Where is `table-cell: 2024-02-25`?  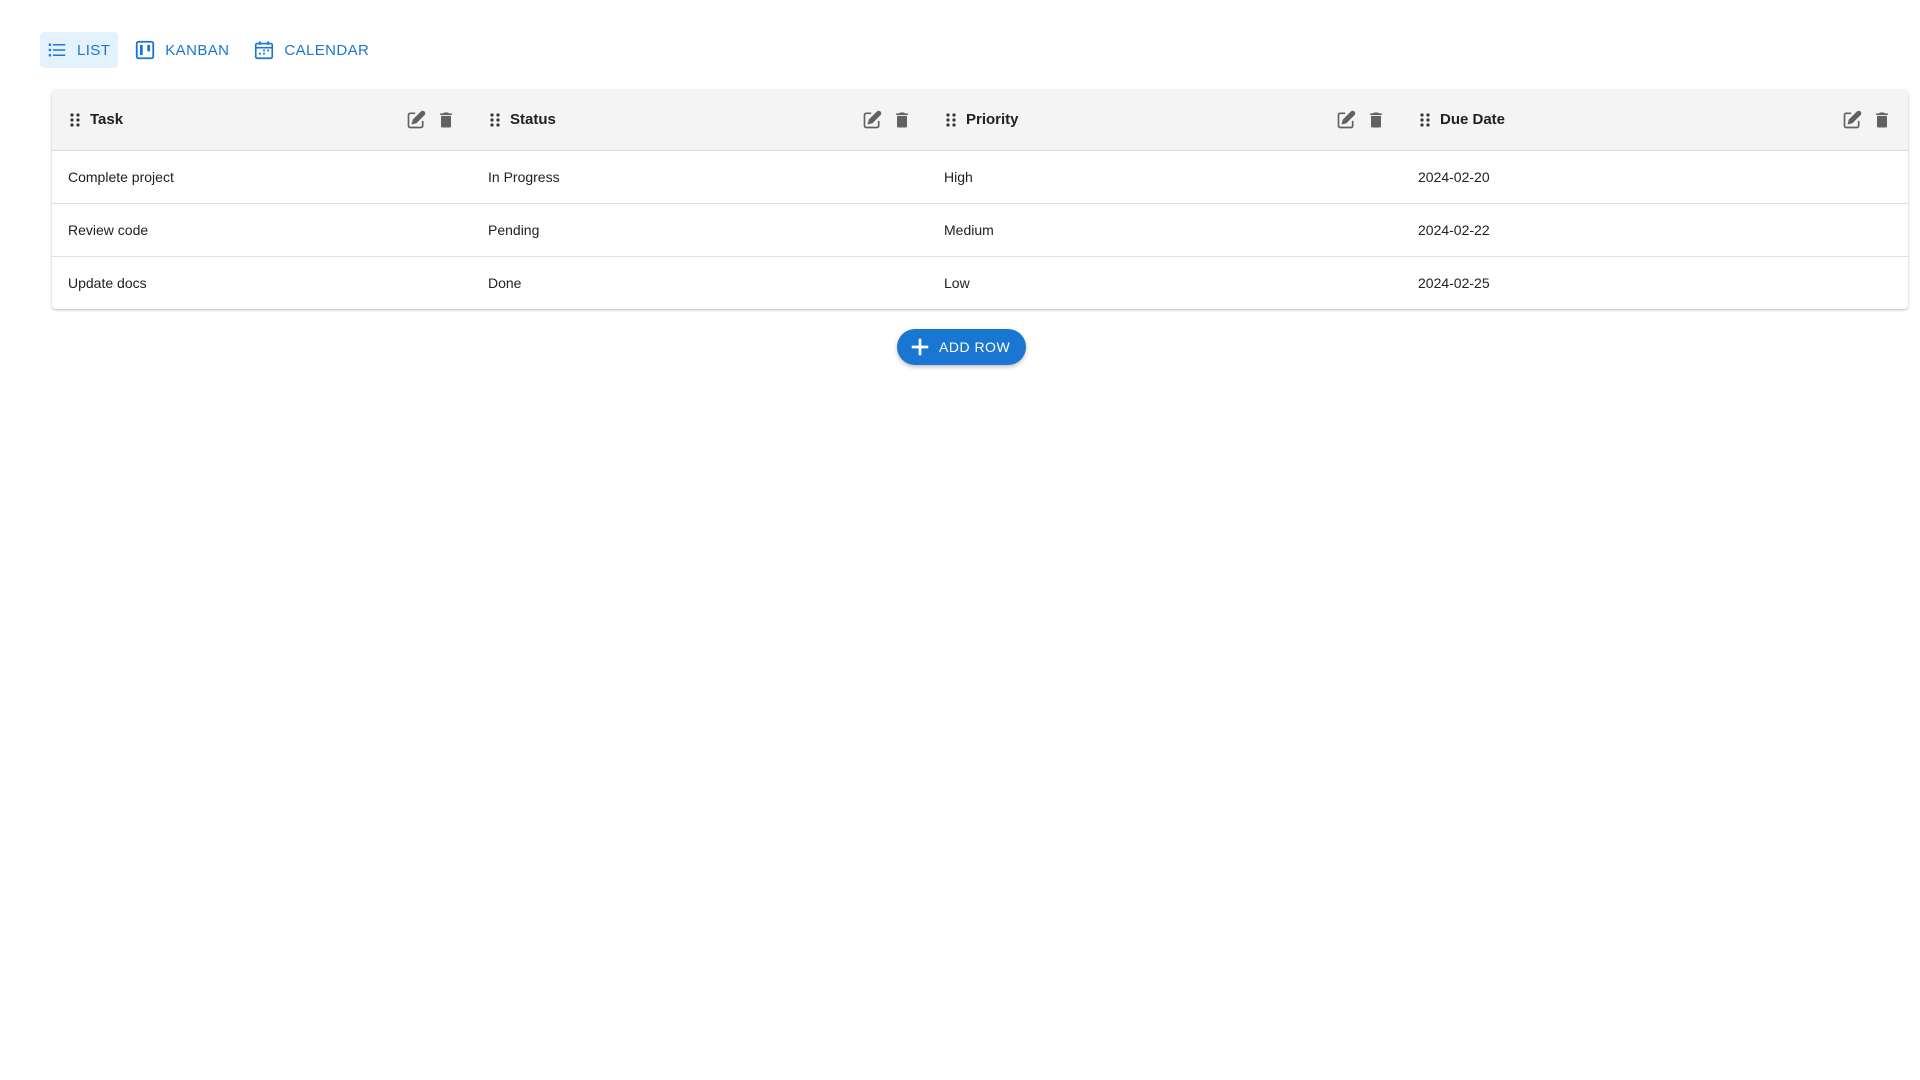
table-cell: 2024-02-25 is located at coordinates (1655, 282).